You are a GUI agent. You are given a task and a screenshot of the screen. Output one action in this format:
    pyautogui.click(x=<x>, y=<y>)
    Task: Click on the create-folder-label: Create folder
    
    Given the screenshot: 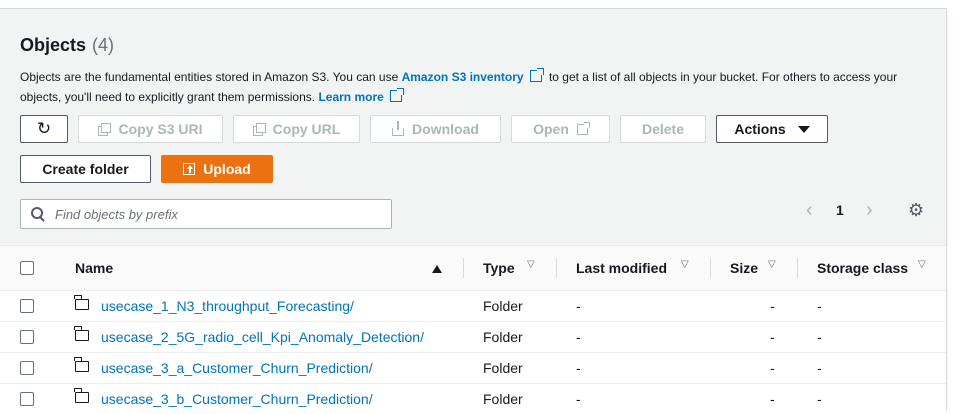 What is the action you would take?
    pyautogui.click(x=85, y=169)
    